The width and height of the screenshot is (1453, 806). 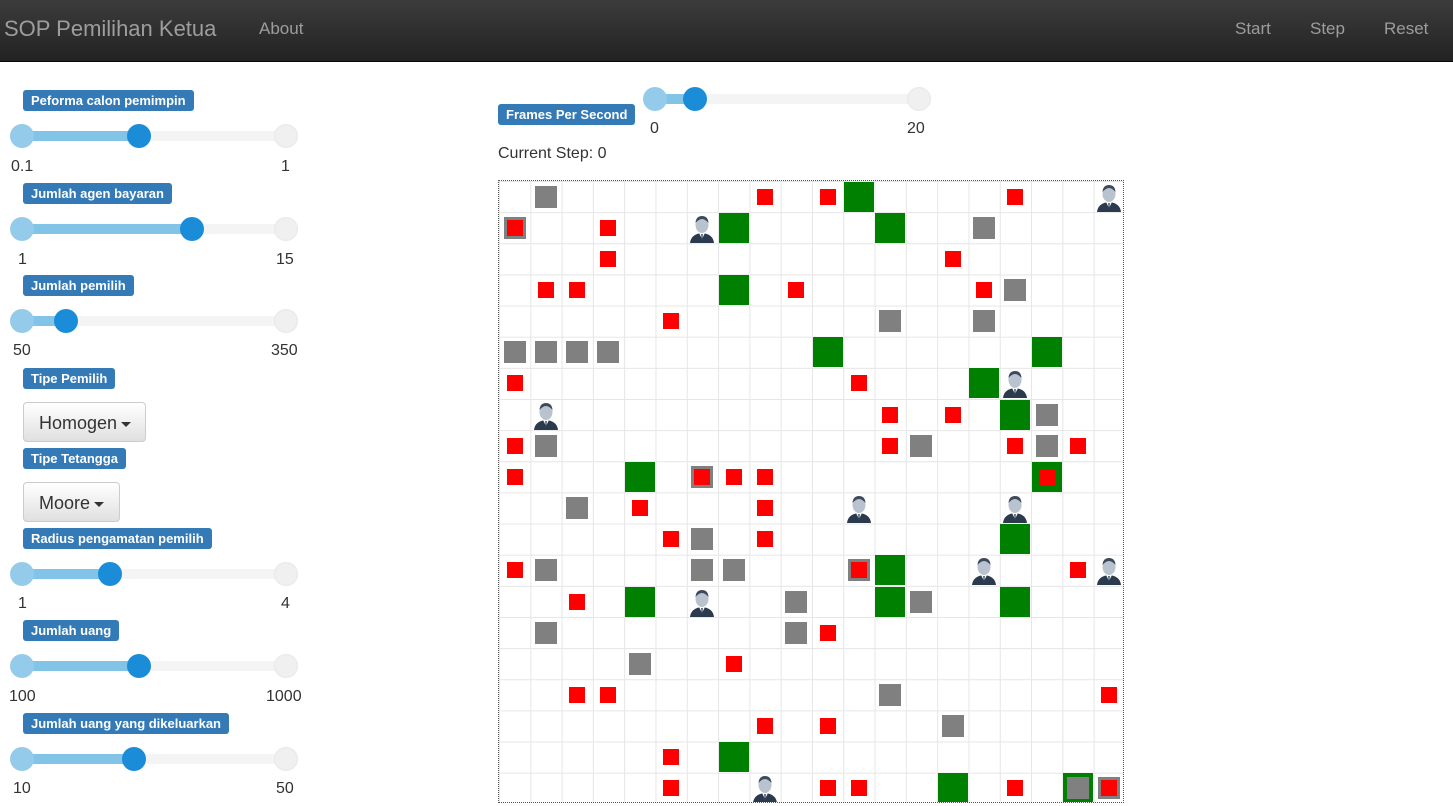 I want to click on start-button: Start, so click(x=1253, y=29).